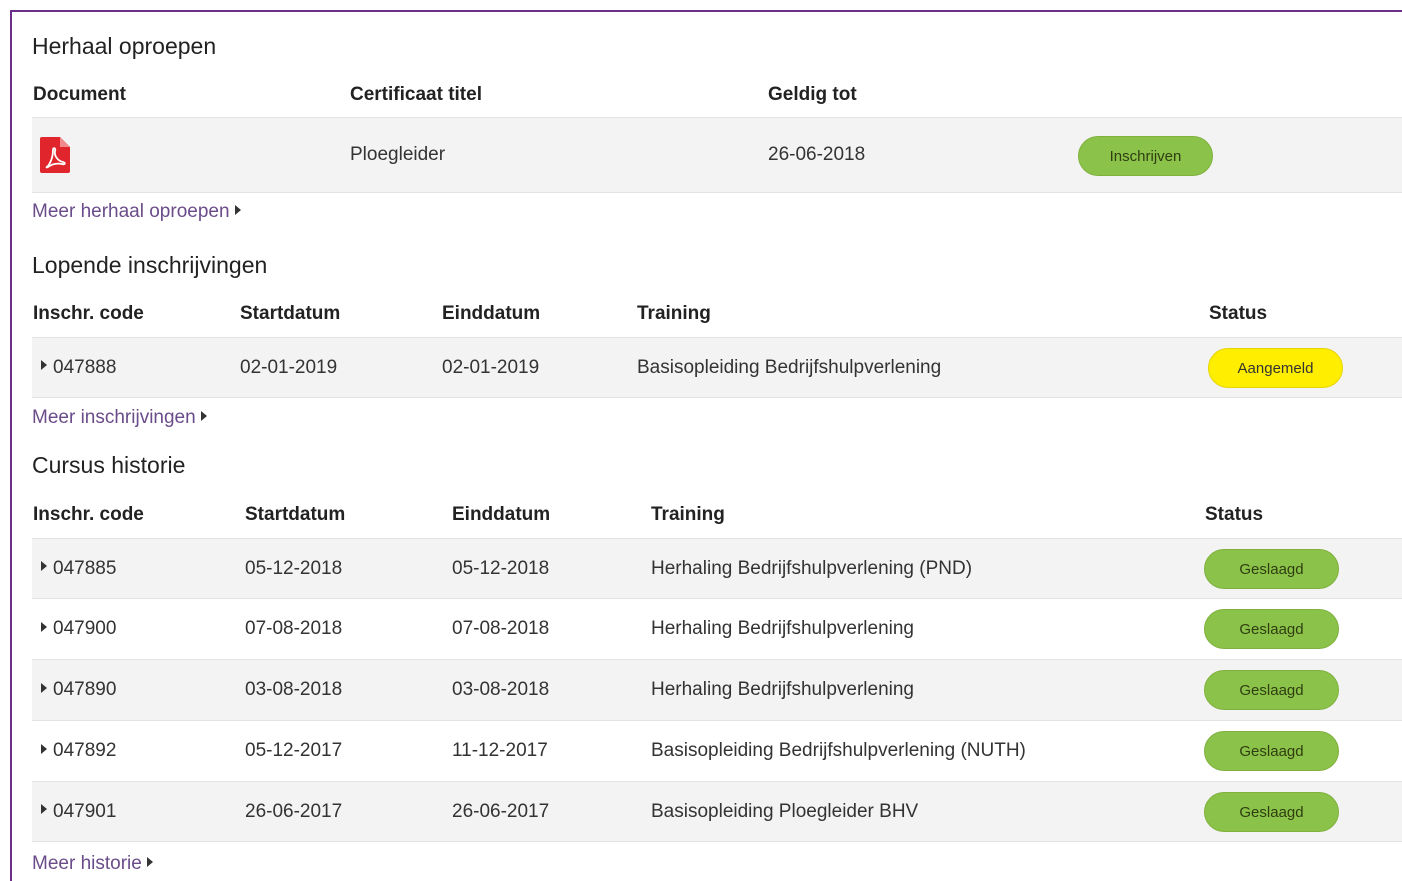 This screenshot has height=881, width=1402. I want to click on meer-herhaal-link: Meer herhaal oproepen, so click(136, 212).